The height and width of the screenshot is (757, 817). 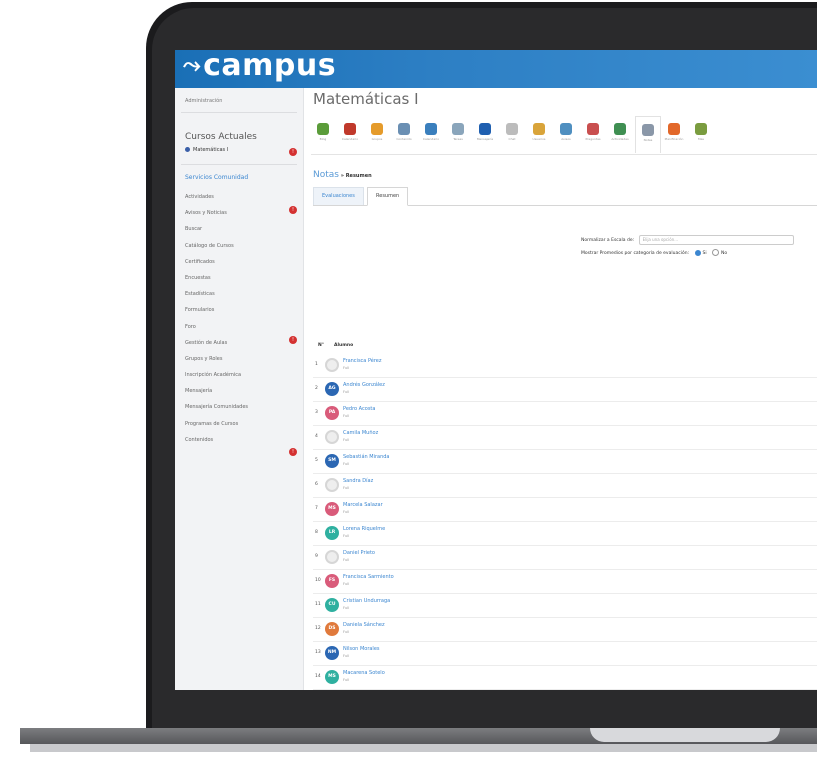 What do you see at coordinates (216, 375) in the screenshot?
I see `sidebar-item: Inscripción Académica` at bounding box center [216, 375].